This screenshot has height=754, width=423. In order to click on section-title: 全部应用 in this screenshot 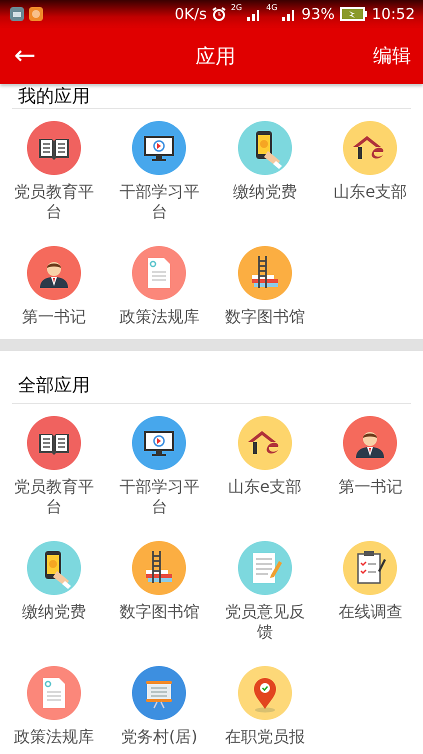, I will do `click(53, 385)`.